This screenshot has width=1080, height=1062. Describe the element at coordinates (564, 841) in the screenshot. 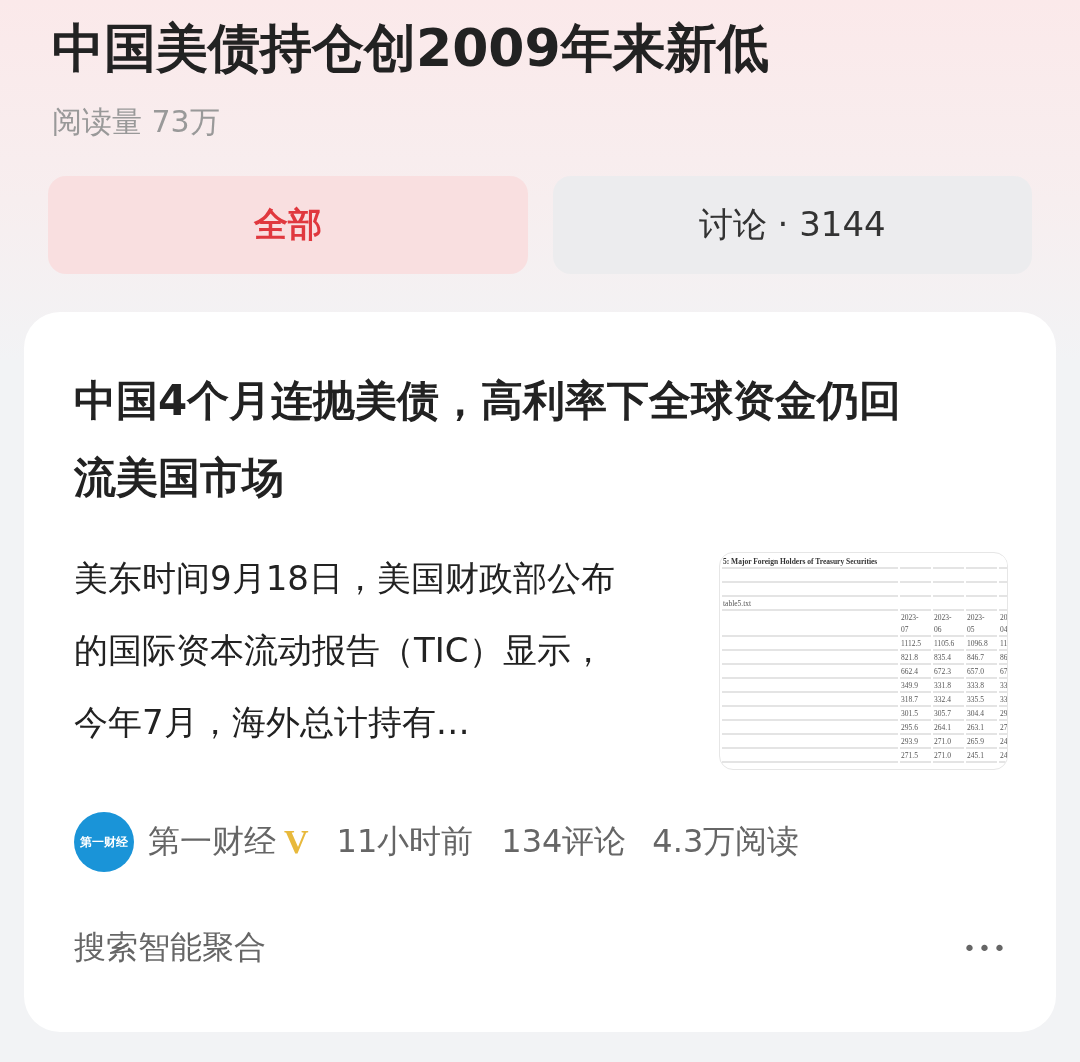

I see `comment-count: 134评论` at that location.